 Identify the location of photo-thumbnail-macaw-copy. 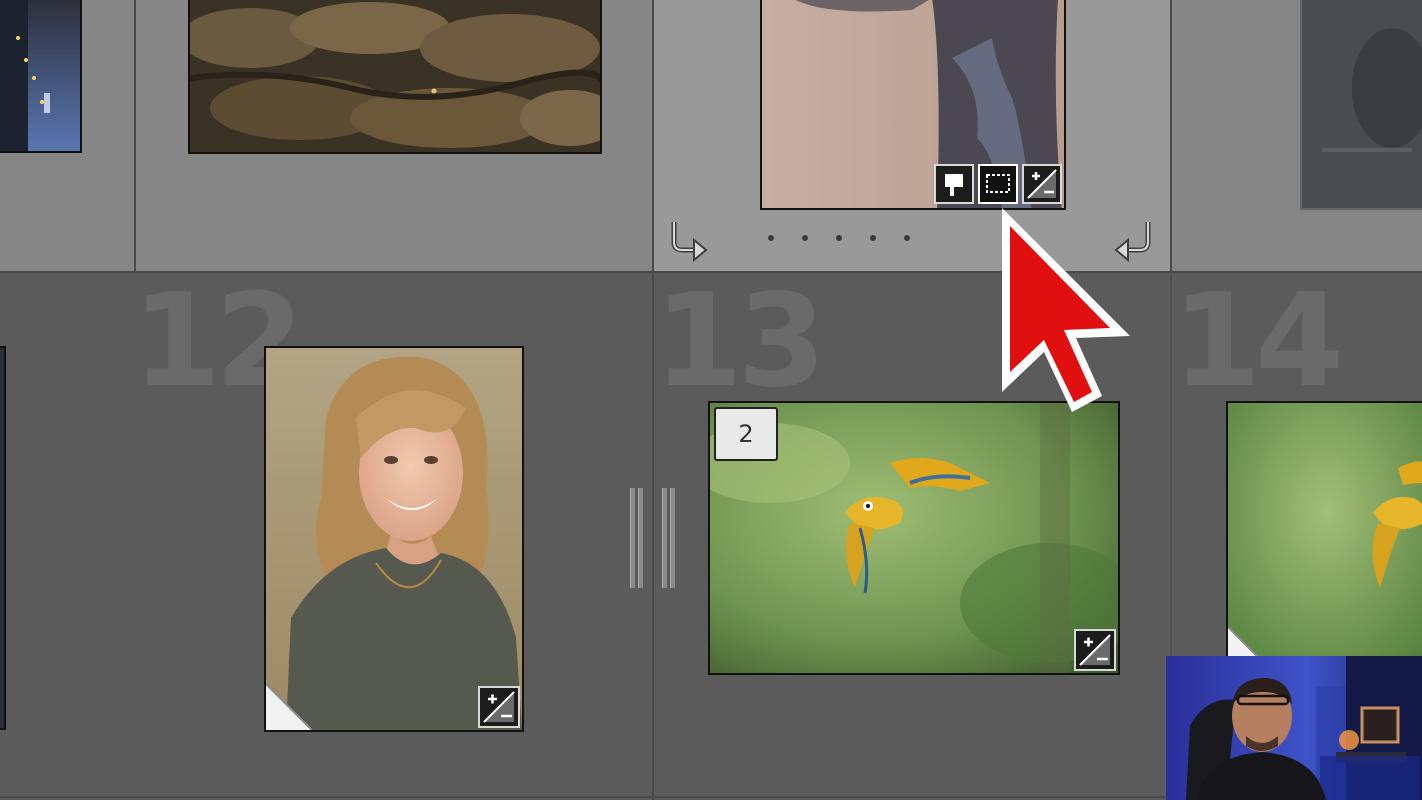
(1324, 538).